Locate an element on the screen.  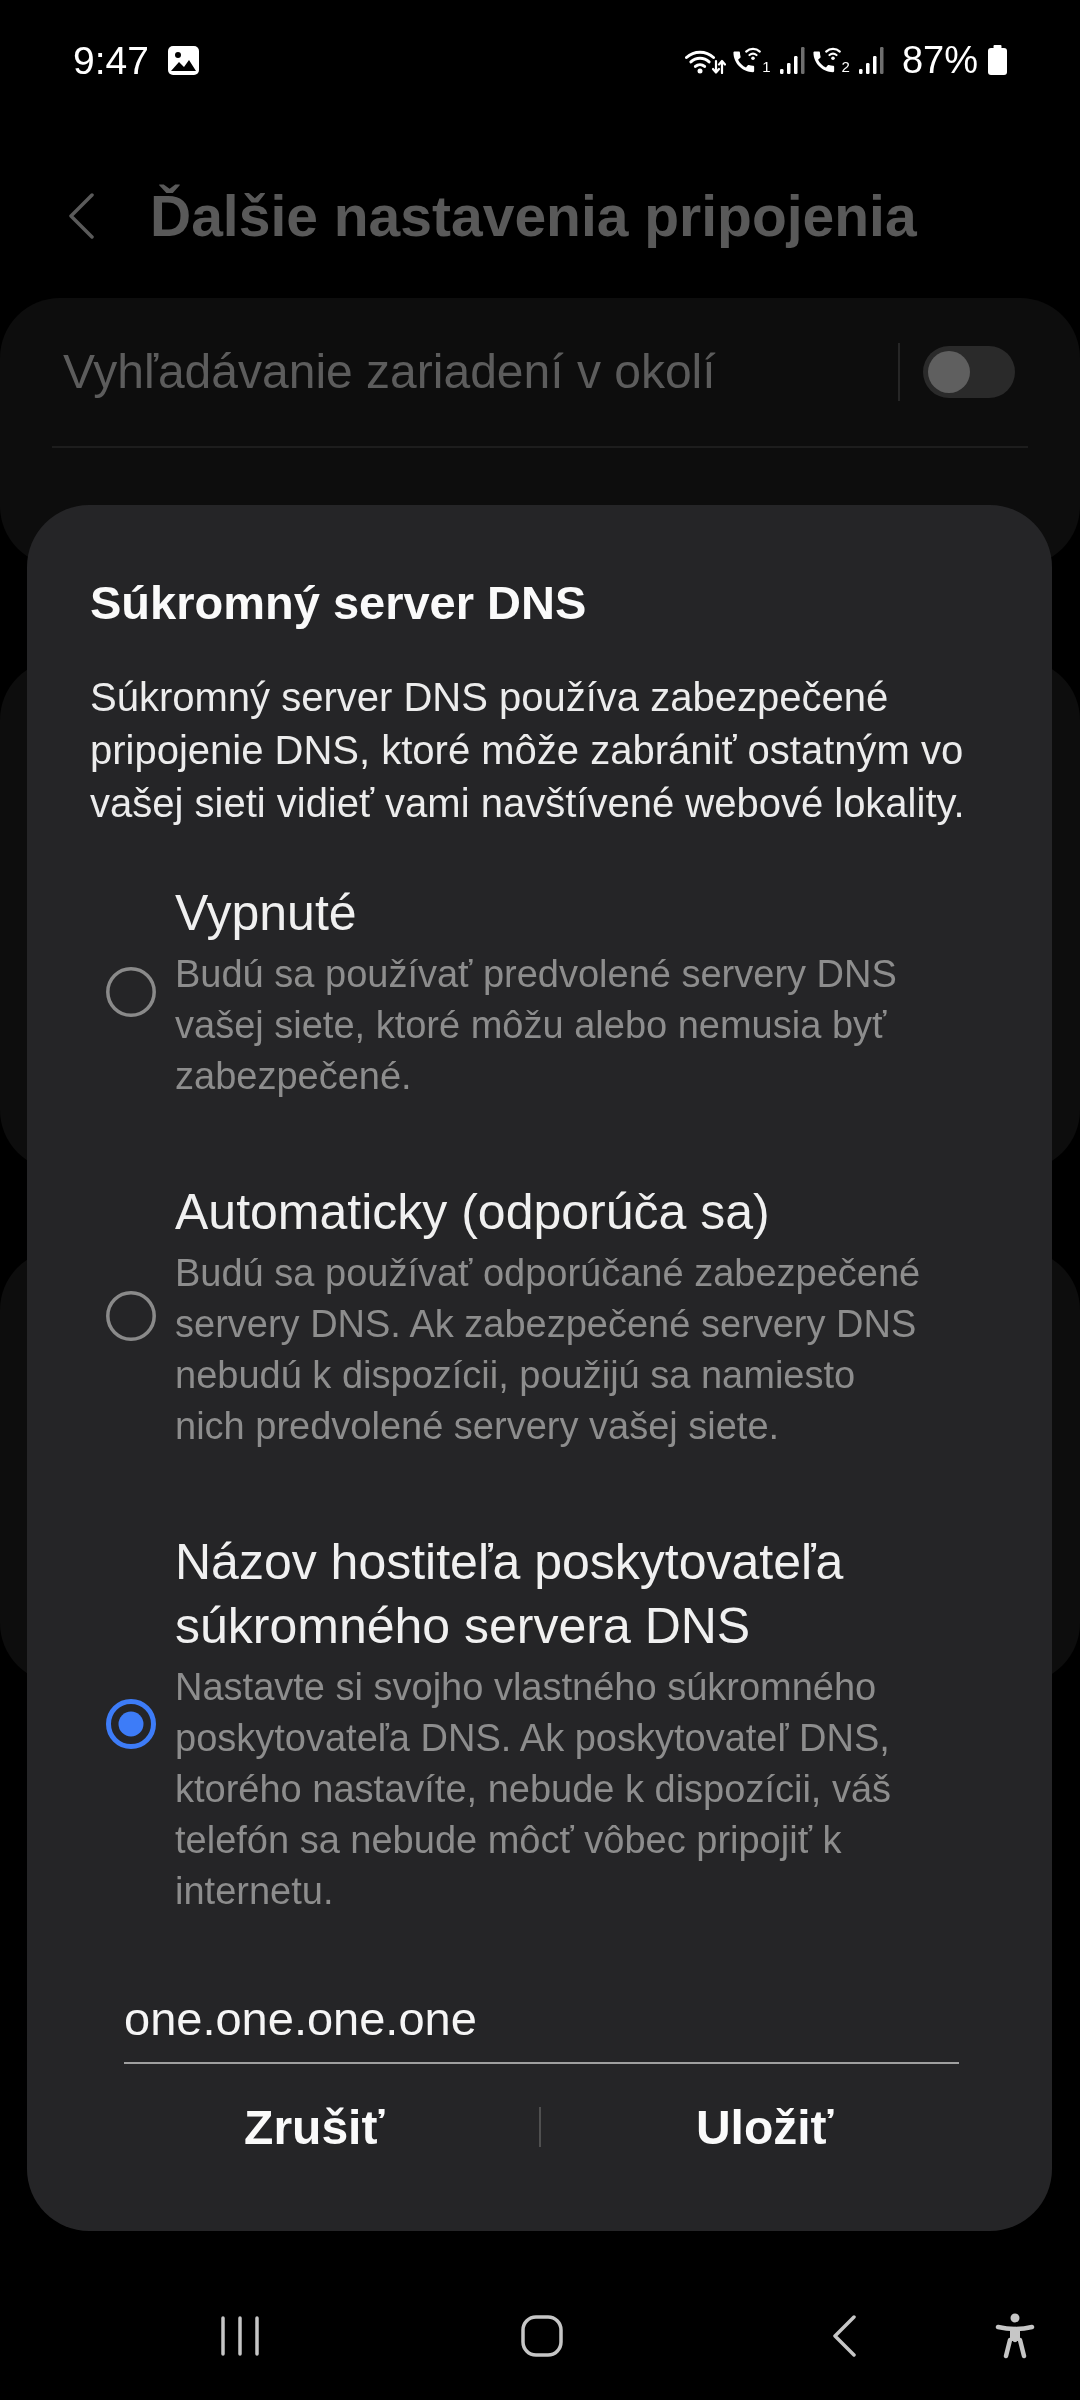
setting-label: Vyhľadávanie zariadení v okolí is located at coordinates (389, 372).